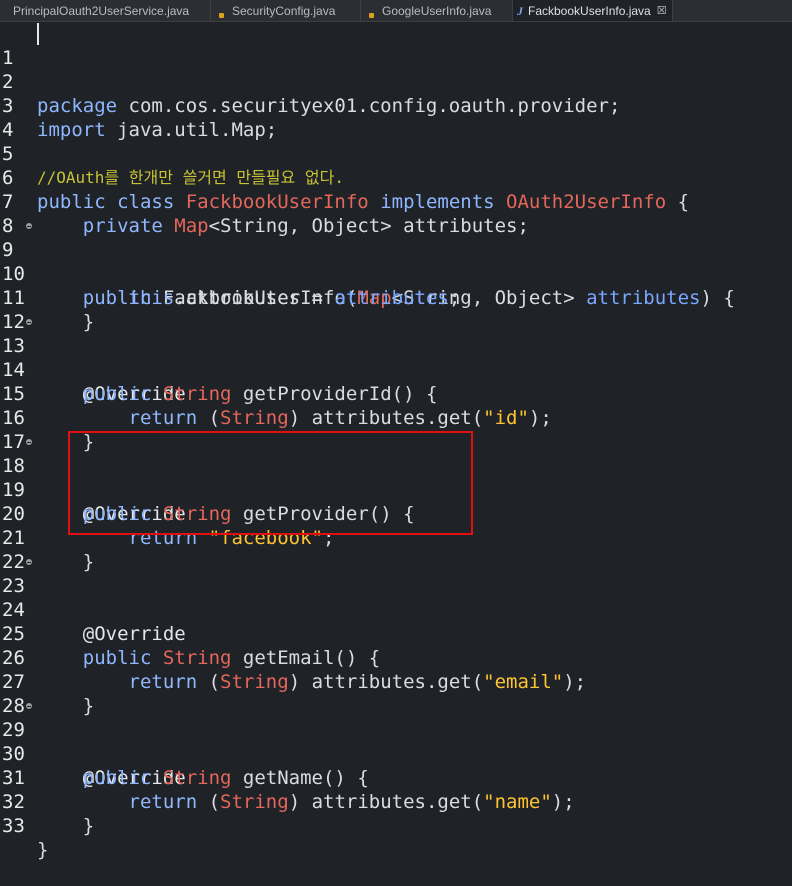  I want to click on line-number: 33, so click(13, 826).